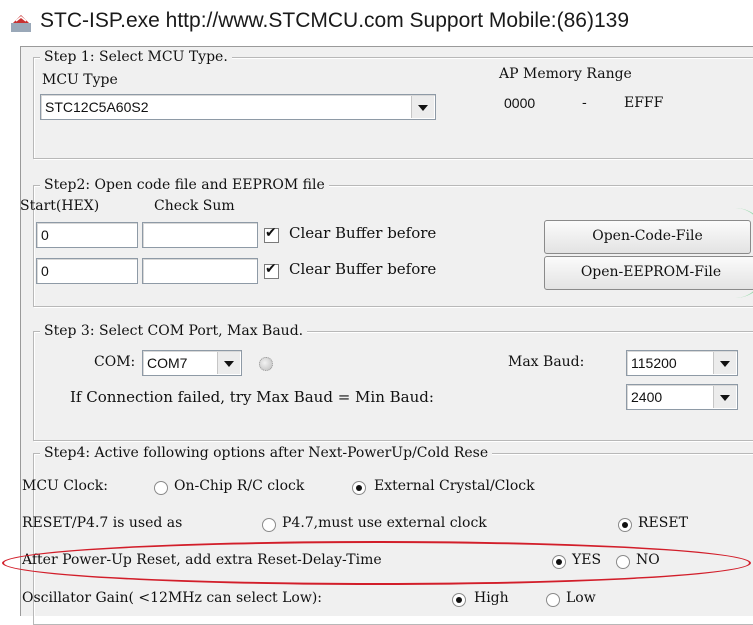 This screenshot has height=625, width=753. What do you see at coordinates (97, 107) in the screenshot?
I see `mcu-type-value: STC12C5A60S2` at bounding box center [97, 107].